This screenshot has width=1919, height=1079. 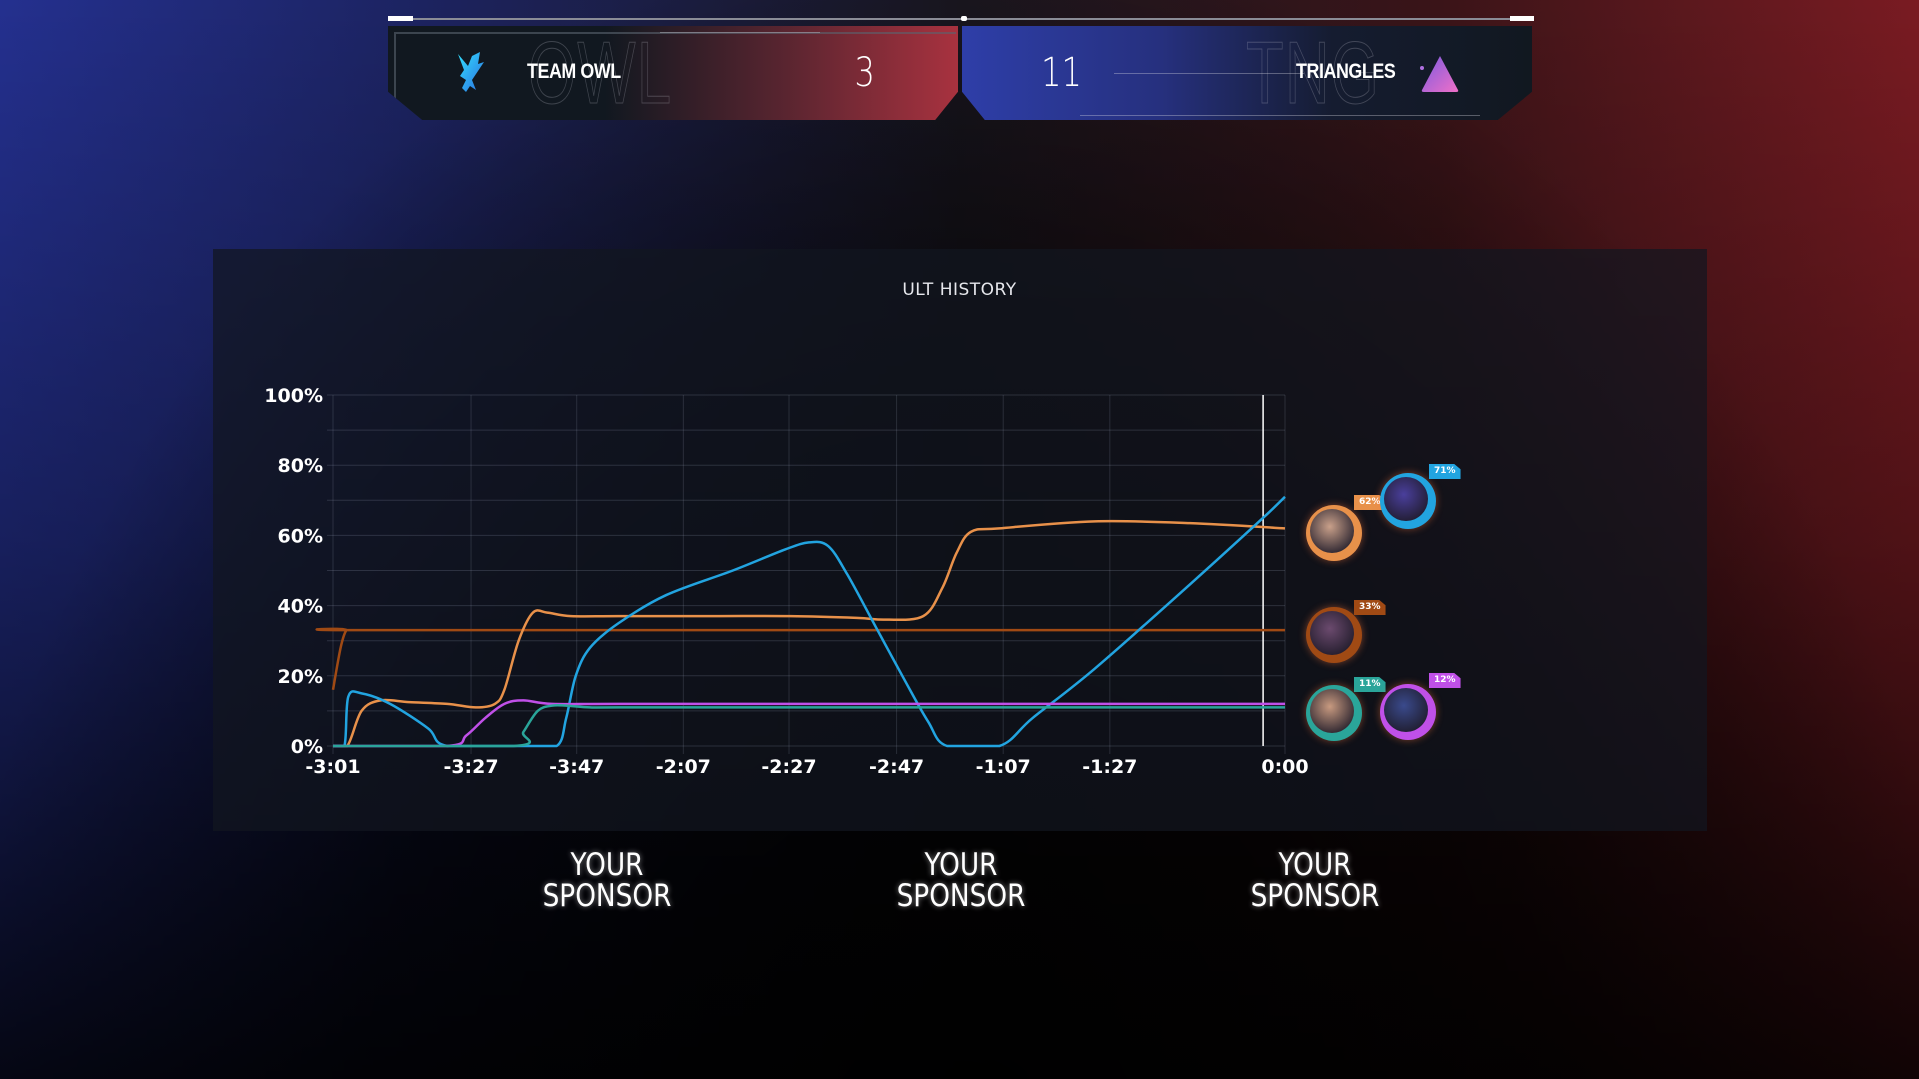 What do you see at coordinates (300, 466) in the screenshot?
I see `y-tick-label: 80%` at bounding box center [300, 466].